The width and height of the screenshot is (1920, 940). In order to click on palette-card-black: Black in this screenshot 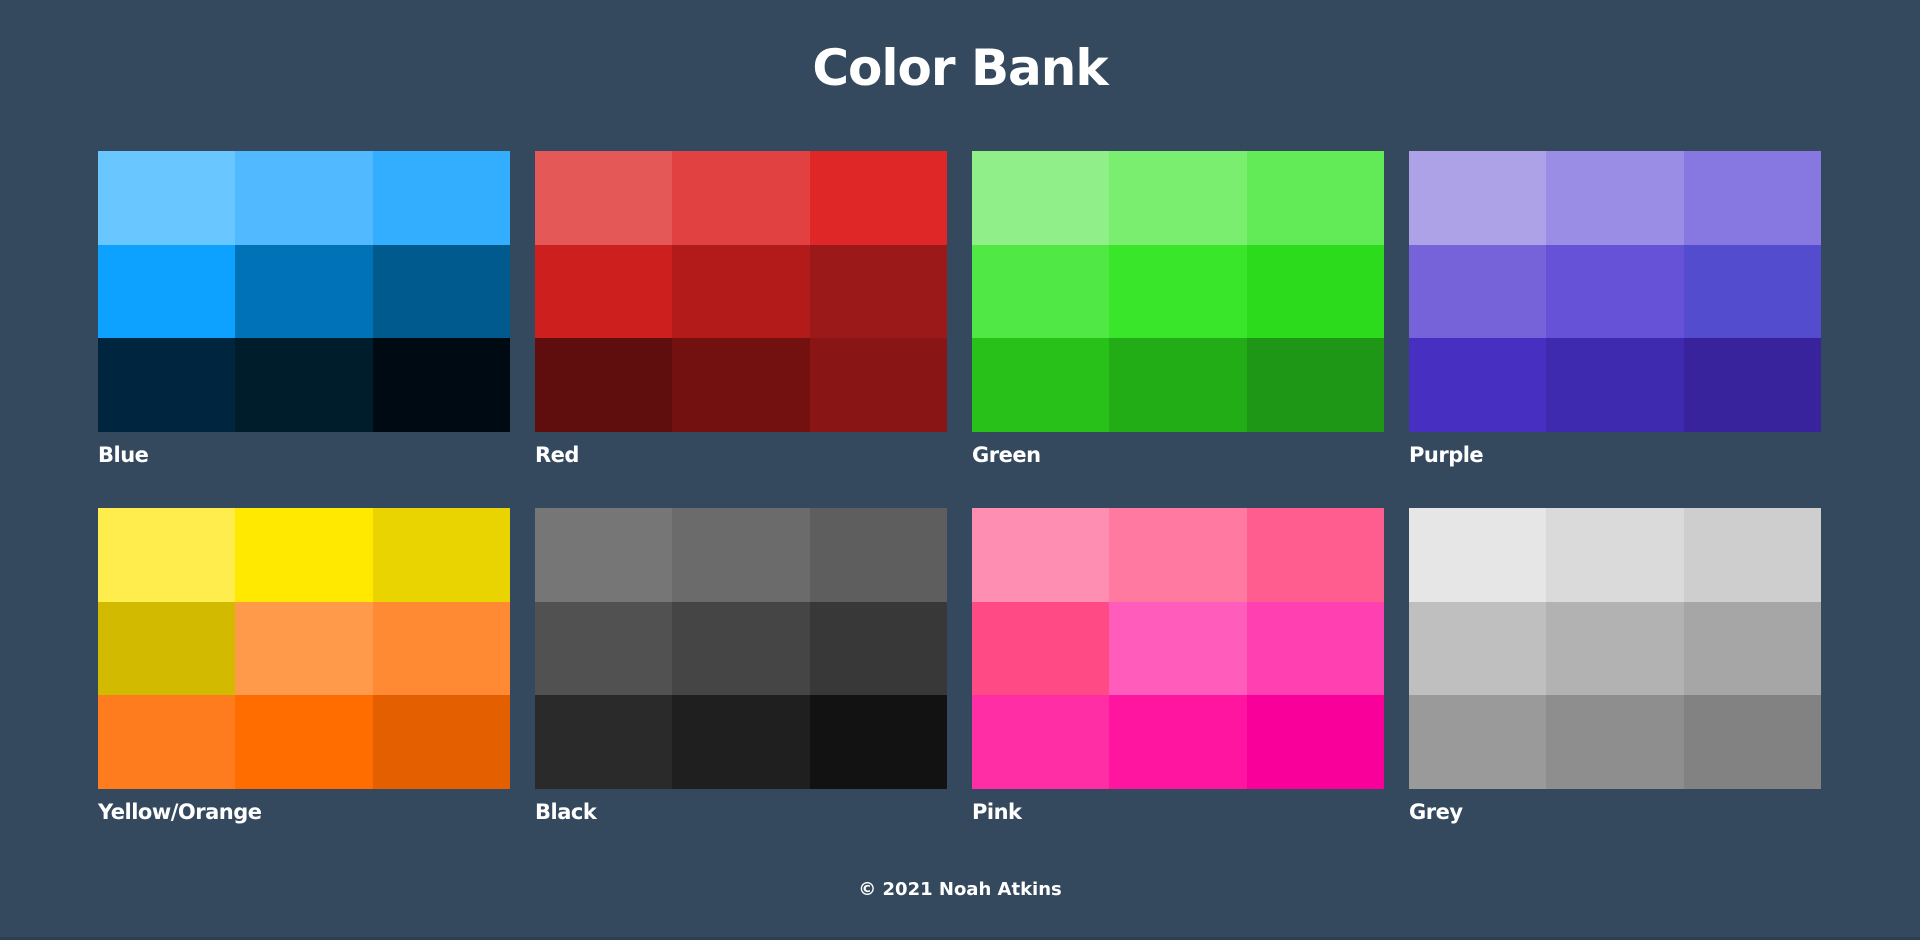, I will do `click(741, 666)`.